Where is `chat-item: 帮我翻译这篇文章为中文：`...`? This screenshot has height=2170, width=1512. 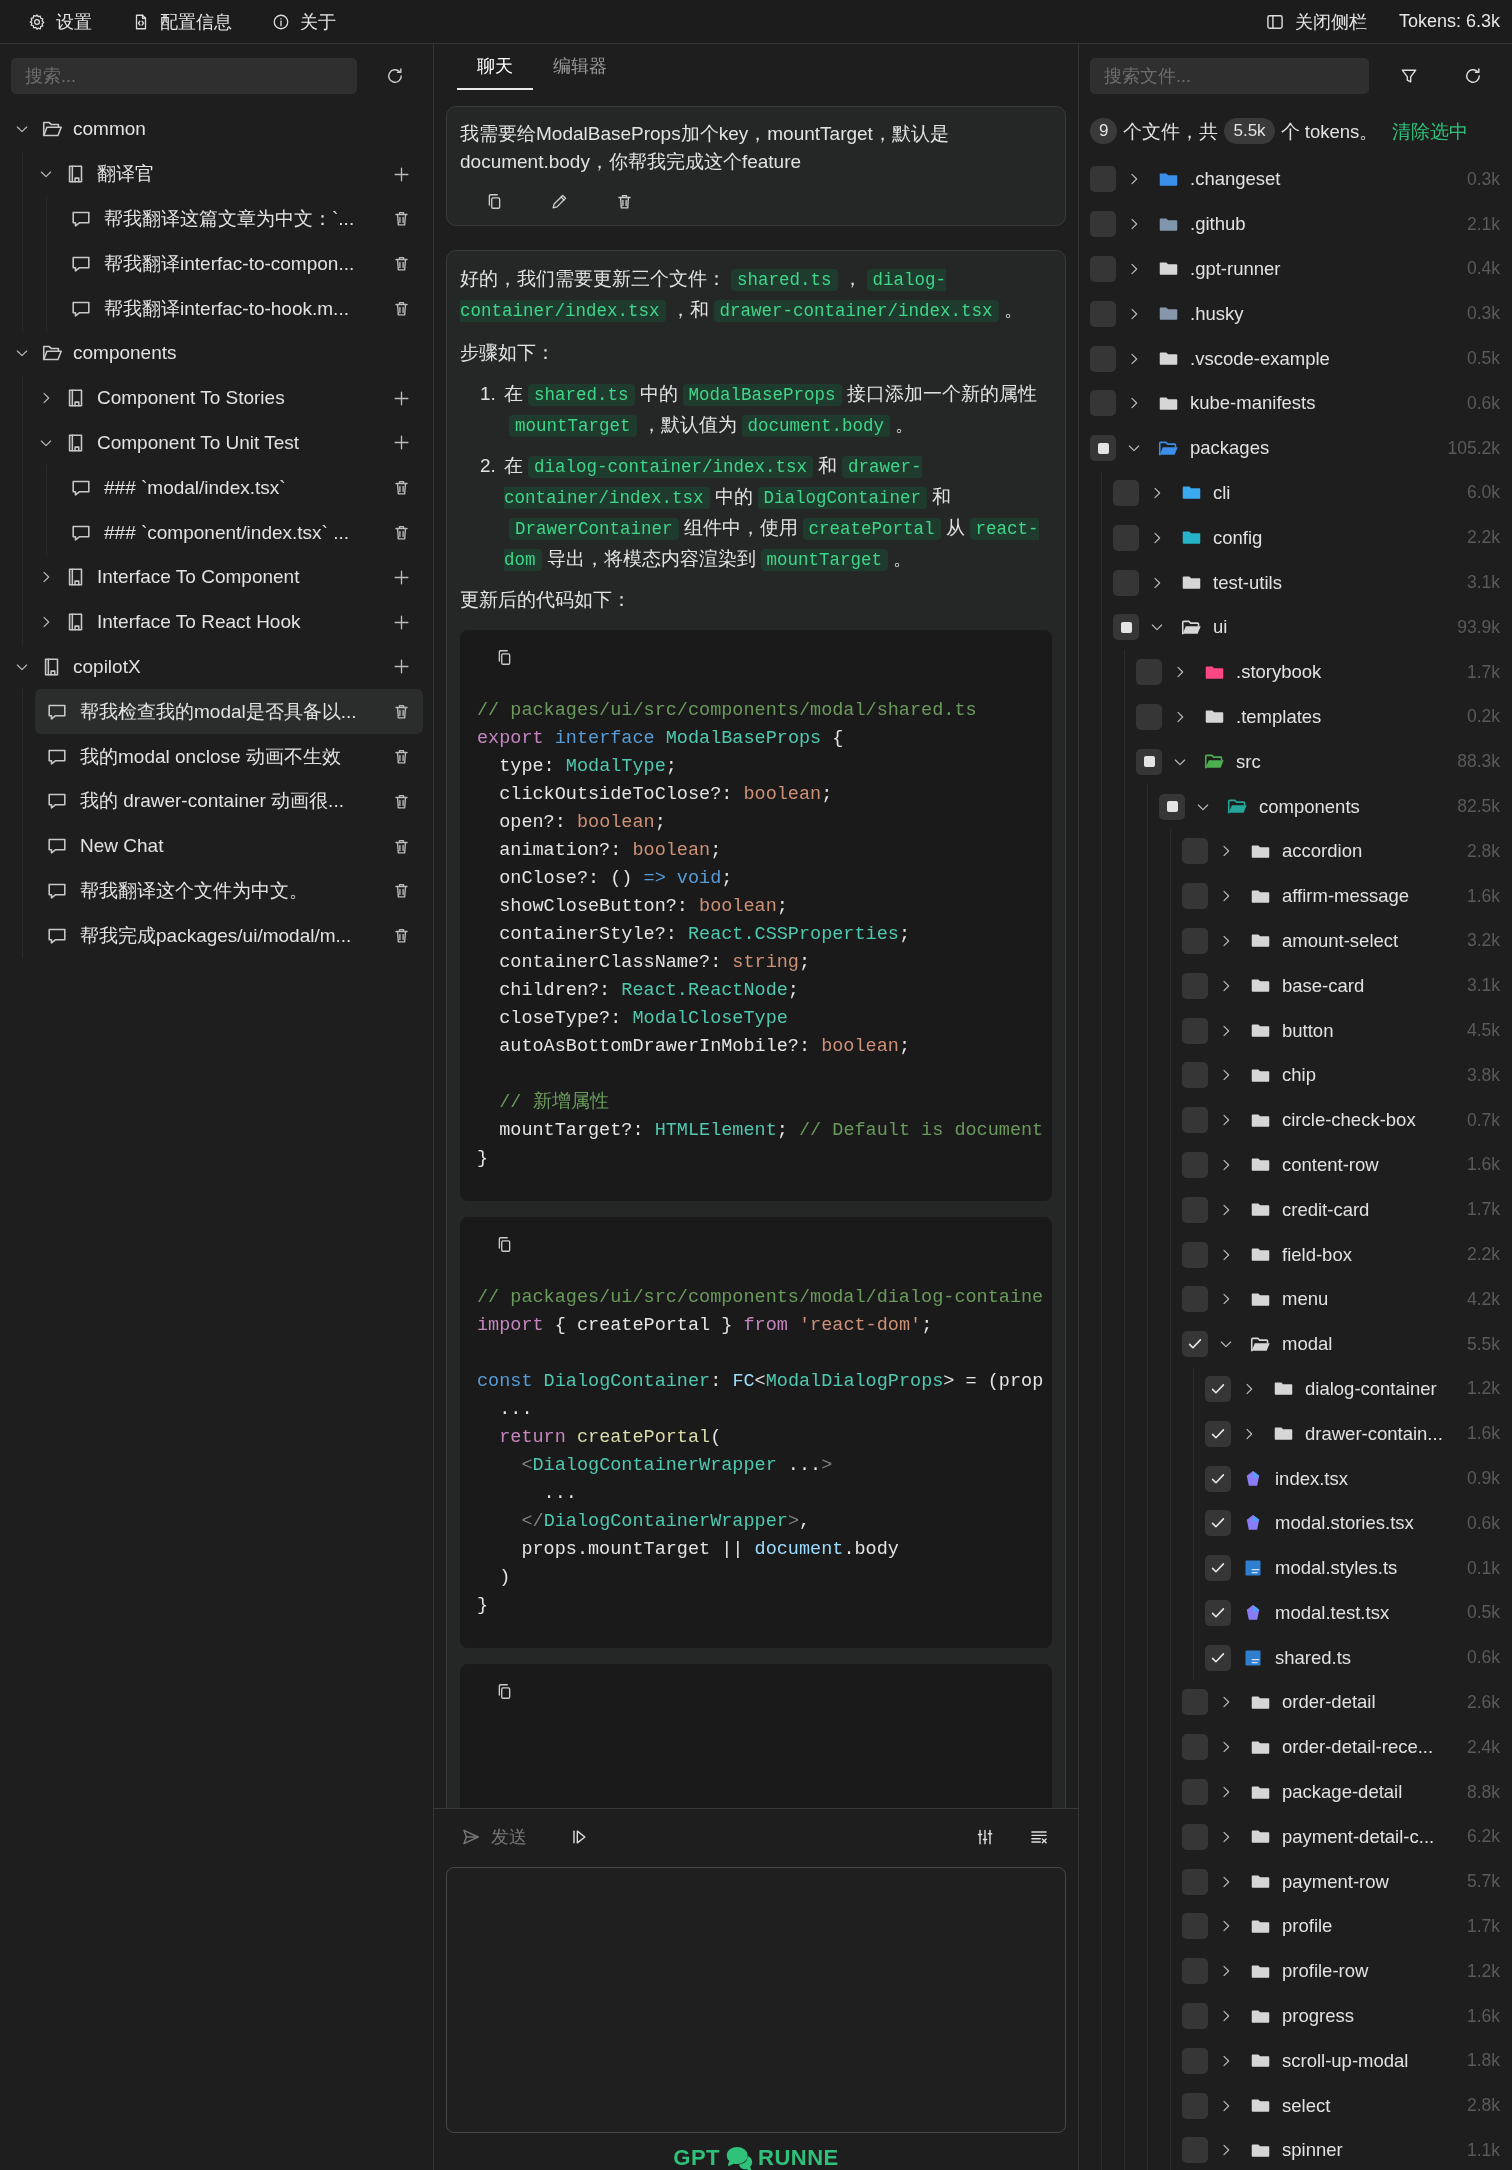
chat-item: 帮我翻译这篇文章为中文：`... is located at coordinates (241, 219).